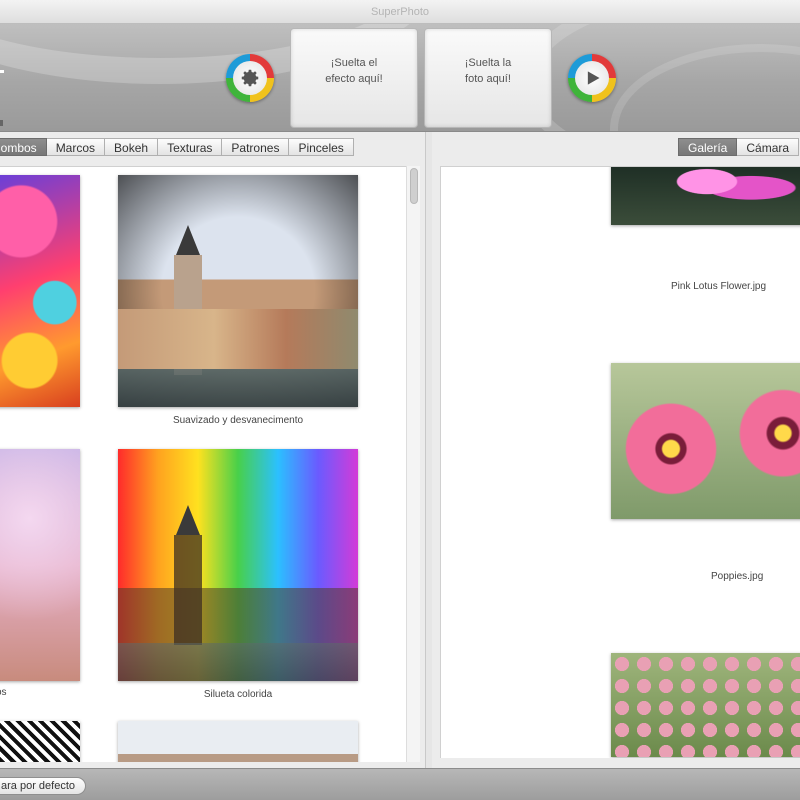 Image resolution: width=800 pixels, height=800 pixels. Describe the element at coordinates (400, 784) in the screenshot. I see `status-bar: ara por defecto` at that location.